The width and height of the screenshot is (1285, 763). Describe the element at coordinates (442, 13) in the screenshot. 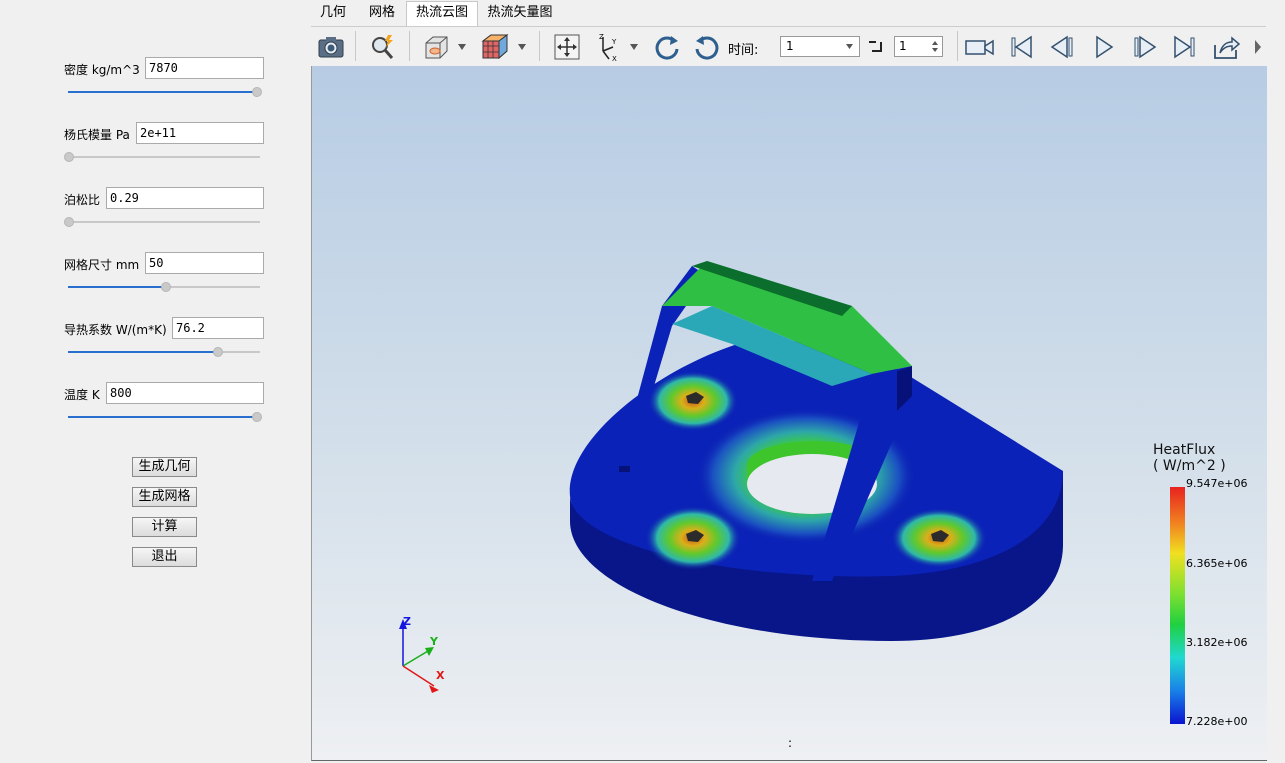

I see `tab-heat-flux-contour: 热流云图` at that location.